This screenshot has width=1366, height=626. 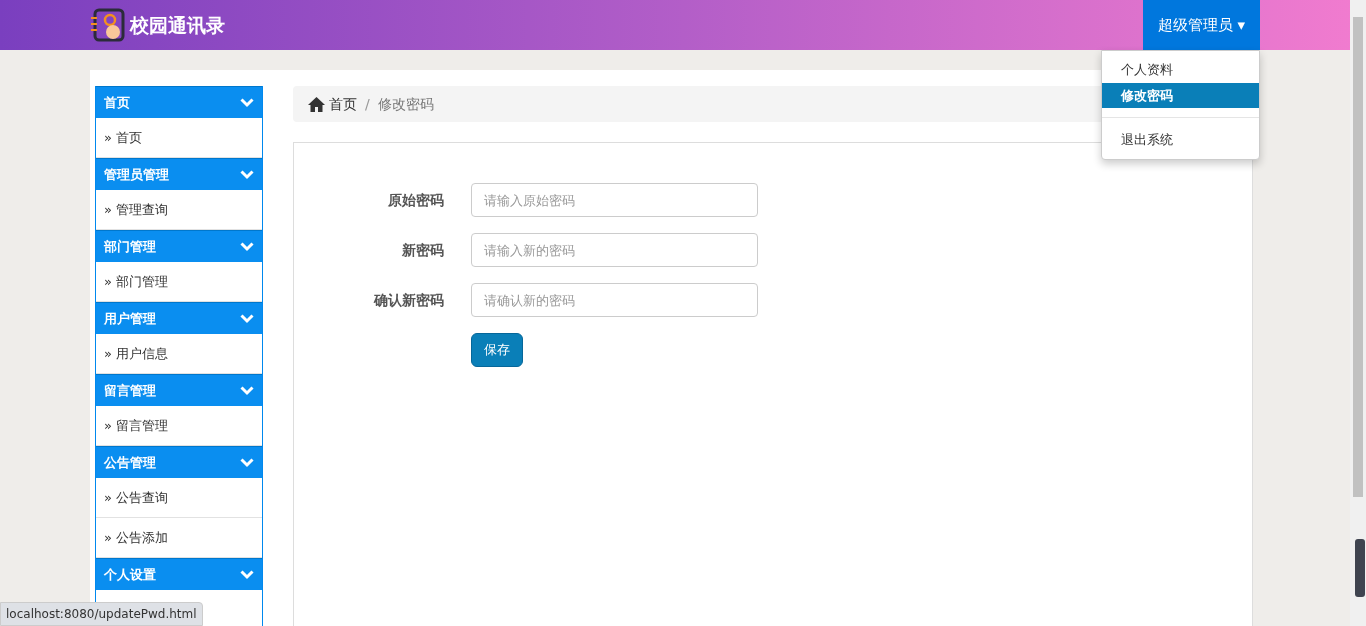 I want to click on sidebar-item: » 留言管理, so click(x=136, y=425).